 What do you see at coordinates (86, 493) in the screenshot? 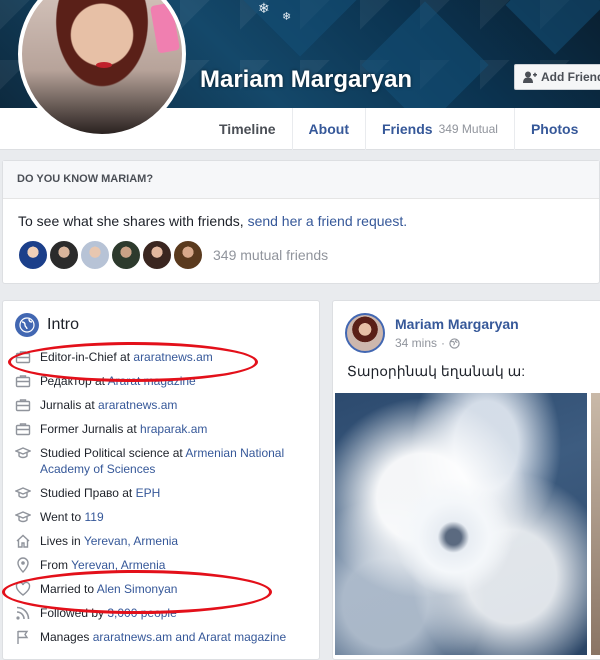
I see `intro-item-prefix: Studied Право at` at bounding box center [86, 493].